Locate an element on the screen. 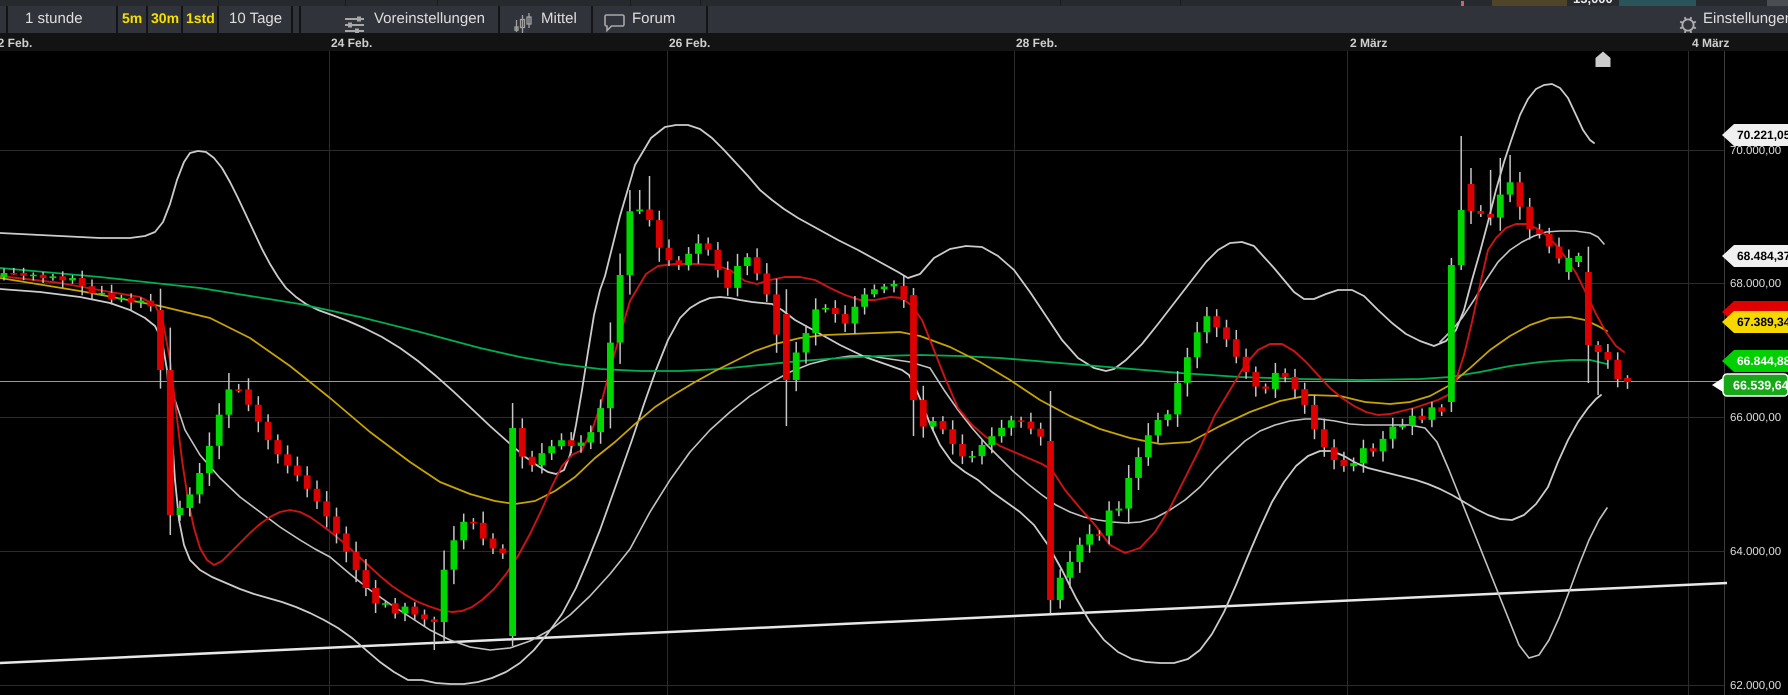  svg-text: 62.000,00 is located at coordinates (1755, 686).